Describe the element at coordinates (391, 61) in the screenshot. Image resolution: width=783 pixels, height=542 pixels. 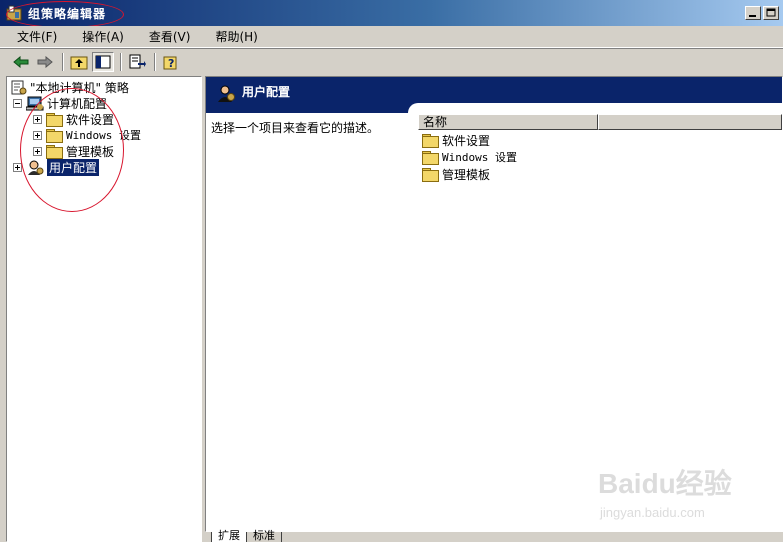
I see `toolbar: ?` at that location.